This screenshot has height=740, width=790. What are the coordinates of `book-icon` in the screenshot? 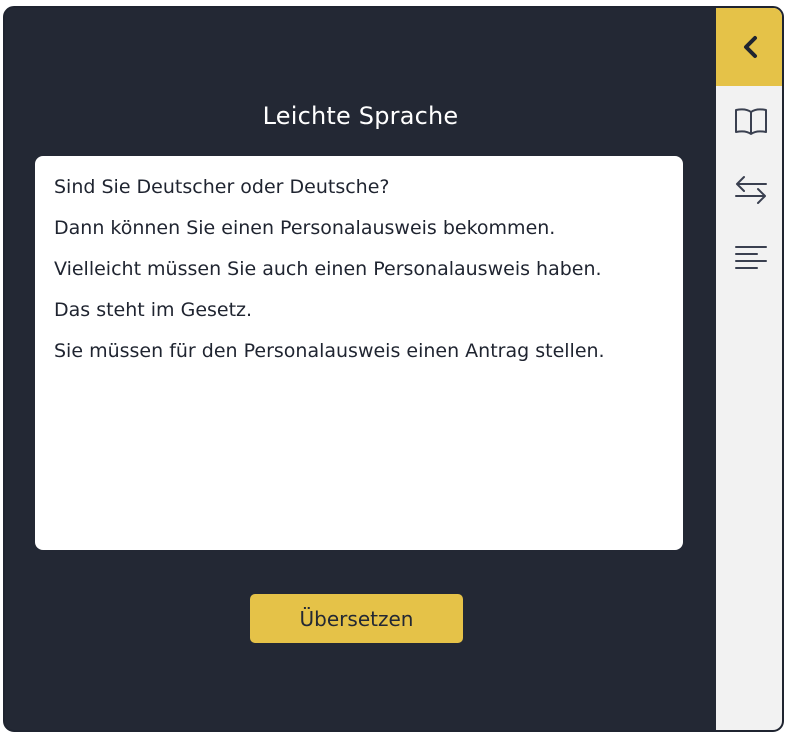 It's located at (751, 121).